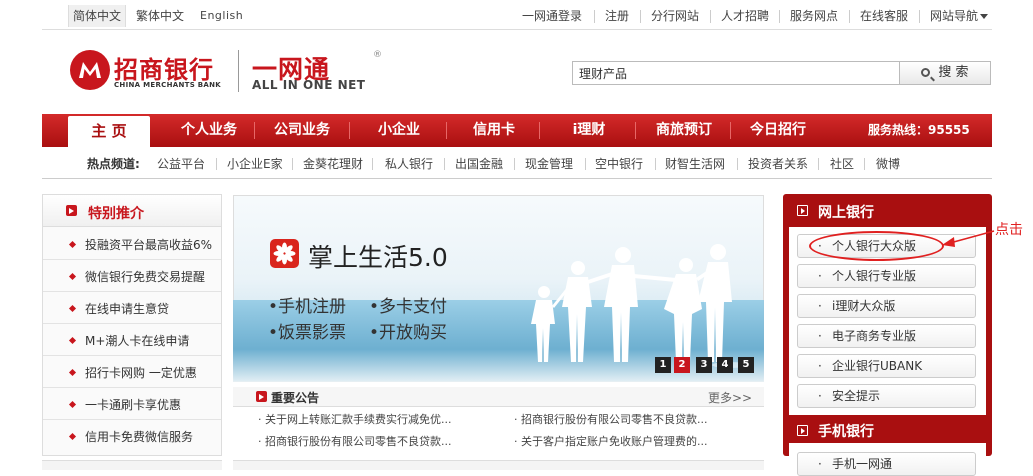  Describe the element at coordinates (695, 163) in the screenshot. I see `hot-item: 财智生活网` at that location.